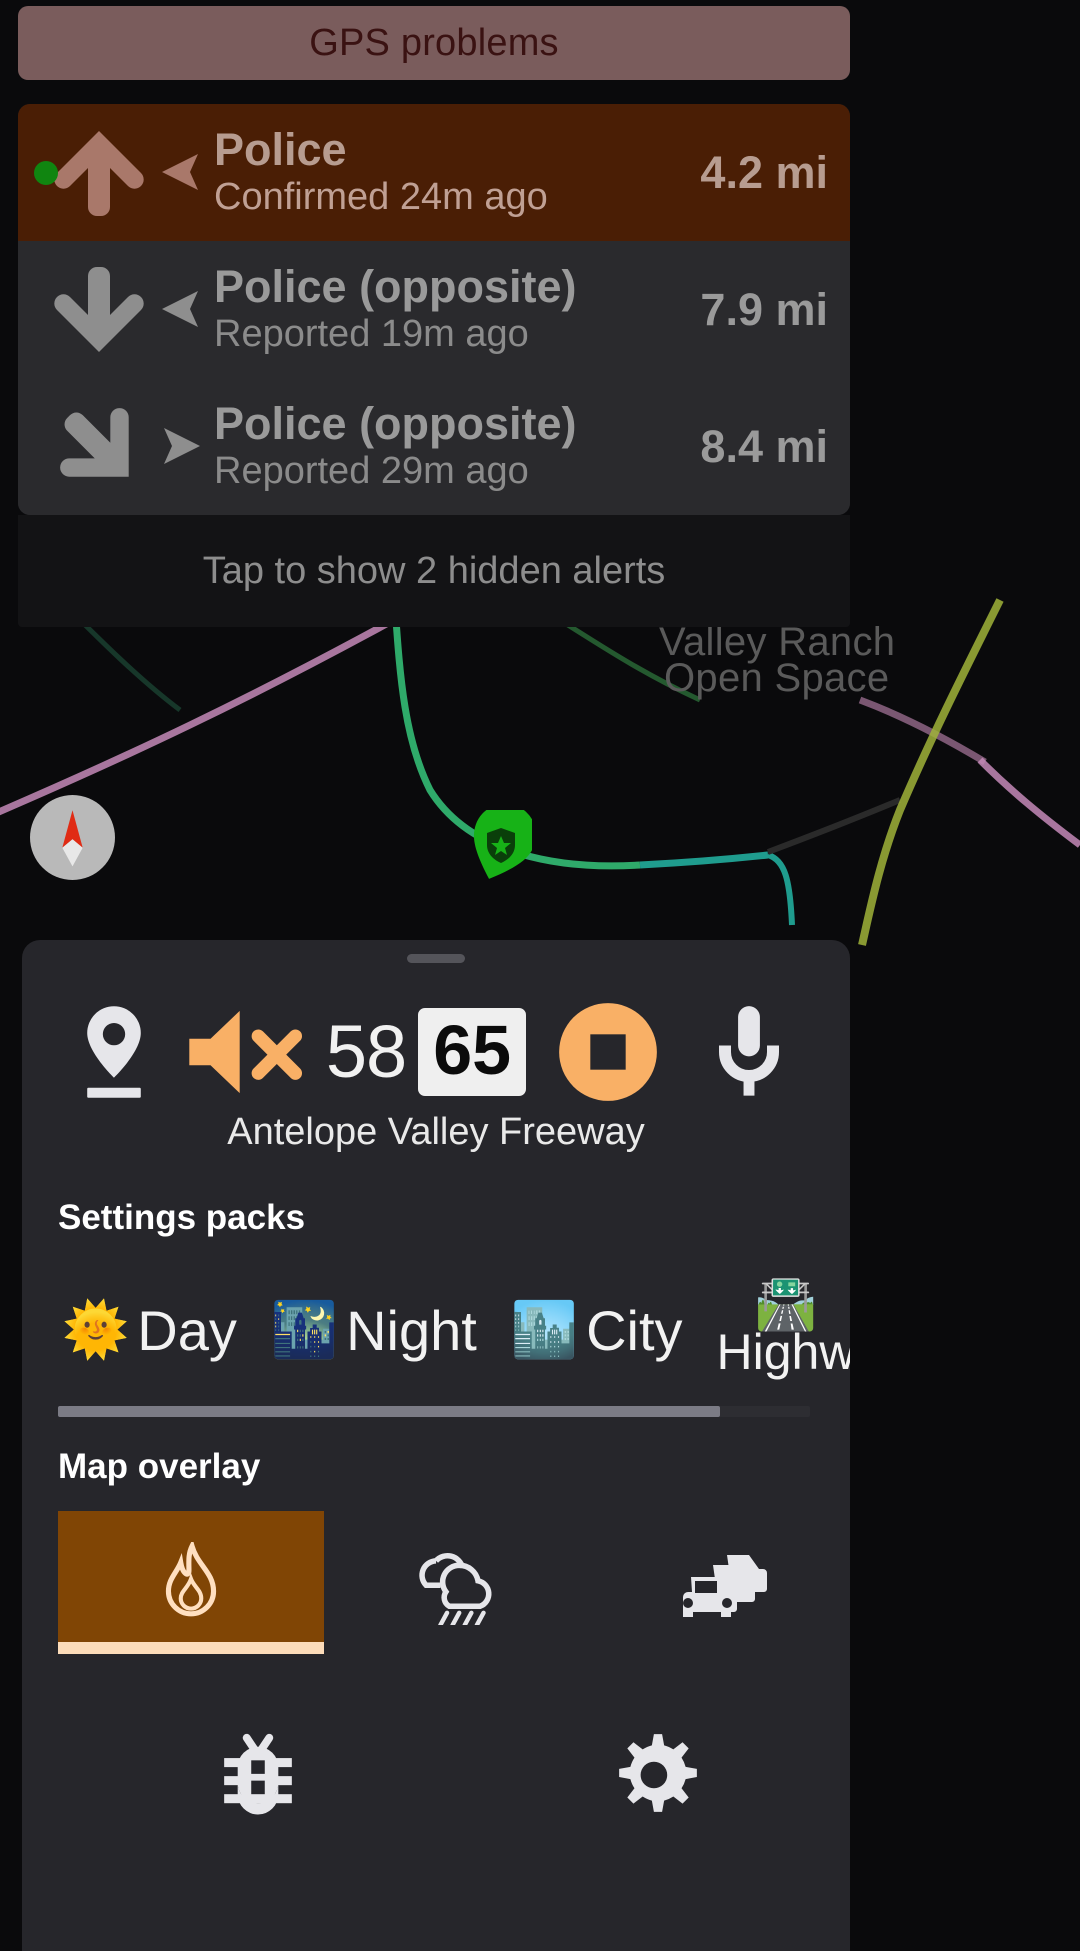 The height and width of the screenshot is (1951, 1080). What do you see at coordinates (191, 1648) in the screenshot?
I see `map-overlay-selected-indicator` at bounding box center [191, 1648].